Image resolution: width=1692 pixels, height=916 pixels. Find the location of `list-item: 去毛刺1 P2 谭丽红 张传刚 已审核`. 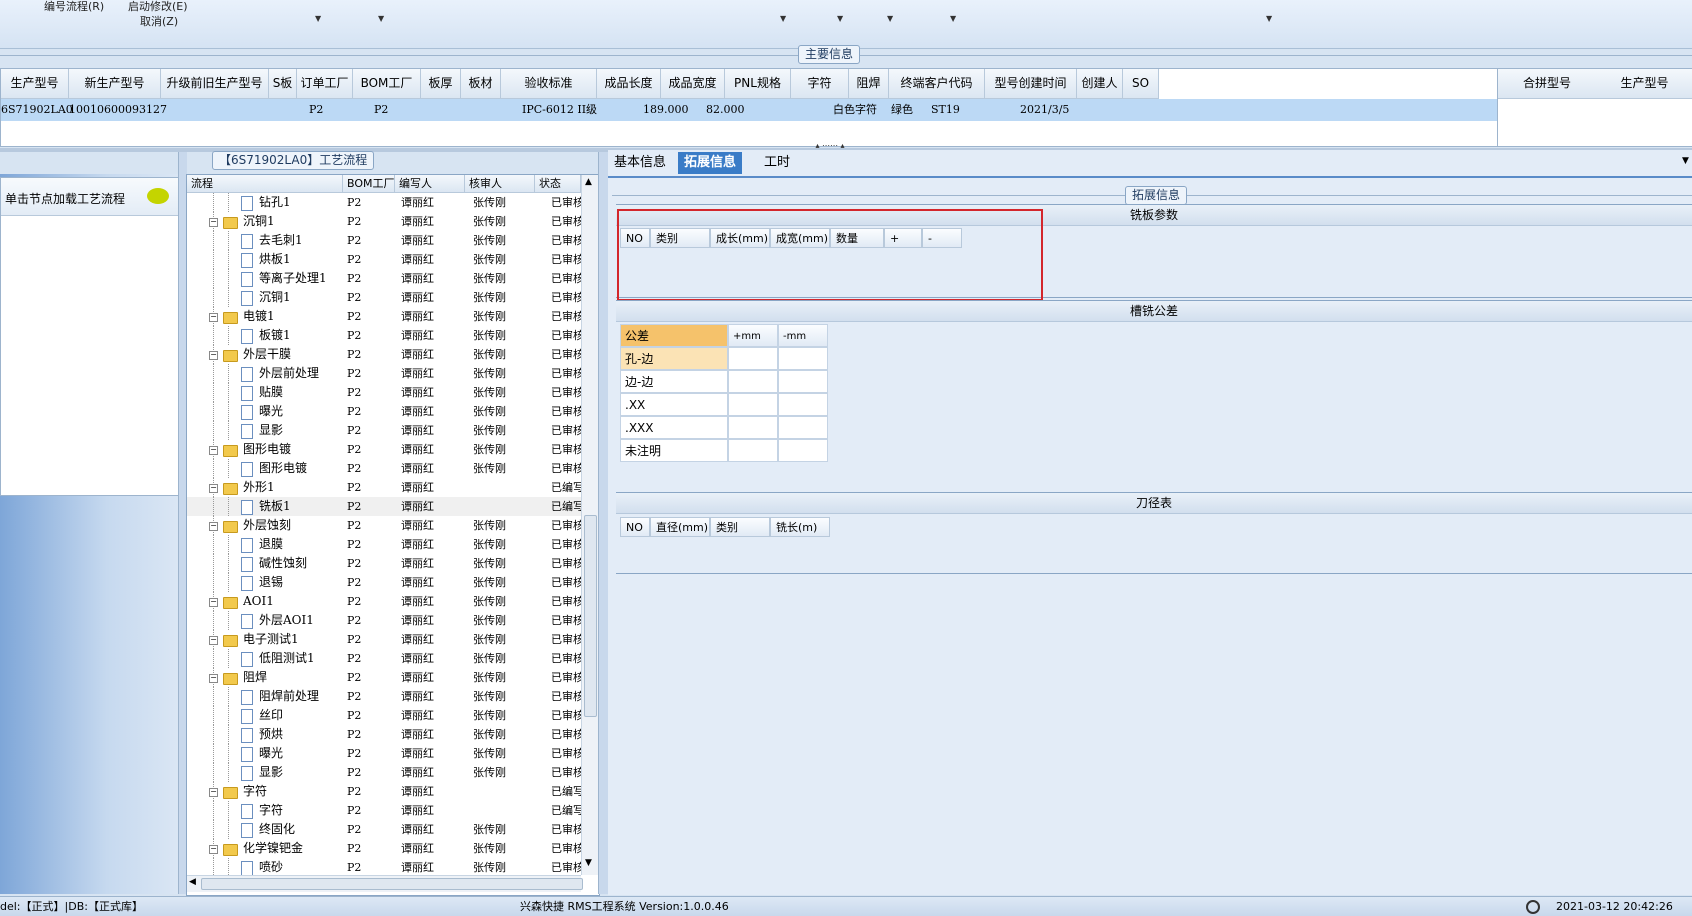

list-item: 去毛刺1 P2 谭丽红 张传刚 已审核 is located at coordinates (384, 240).